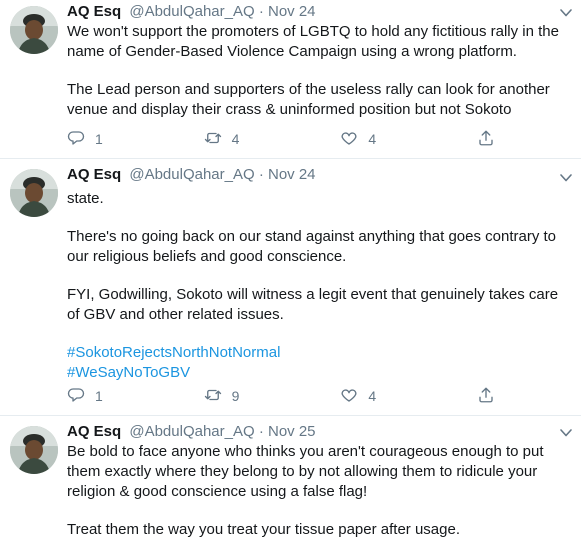  I want to click on hashtag-link: #SokotoRejectsNorthNotNormal, so click(320, 353).